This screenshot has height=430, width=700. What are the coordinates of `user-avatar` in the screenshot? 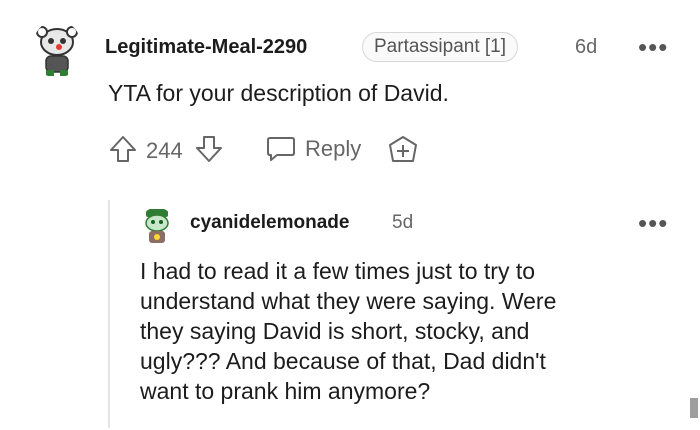 It's located at (57, 49).